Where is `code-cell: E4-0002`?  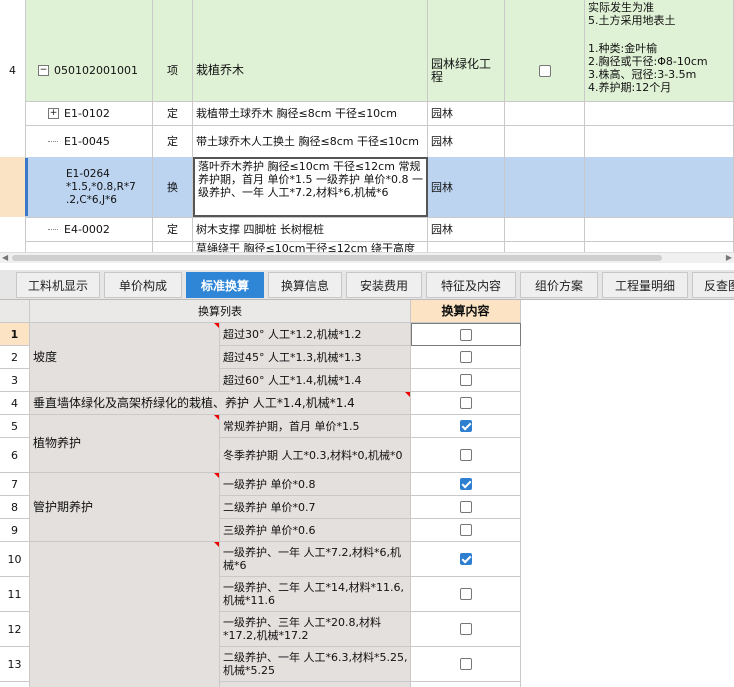
code-cell: E4-0002 is located at coordinates (89, 229).